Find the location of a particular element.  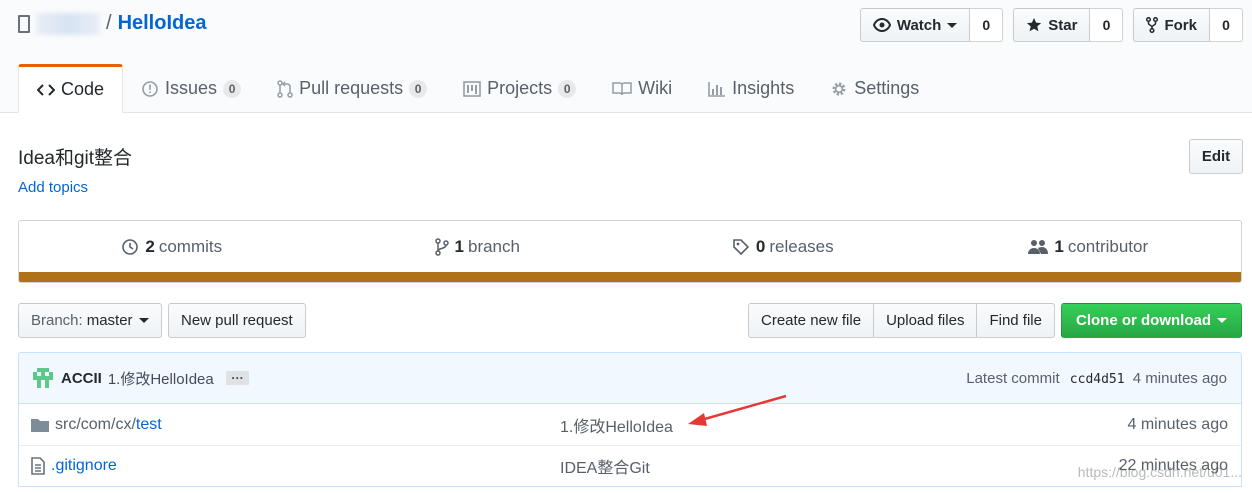

pull-request-icon is located at coordinates (285, 88).